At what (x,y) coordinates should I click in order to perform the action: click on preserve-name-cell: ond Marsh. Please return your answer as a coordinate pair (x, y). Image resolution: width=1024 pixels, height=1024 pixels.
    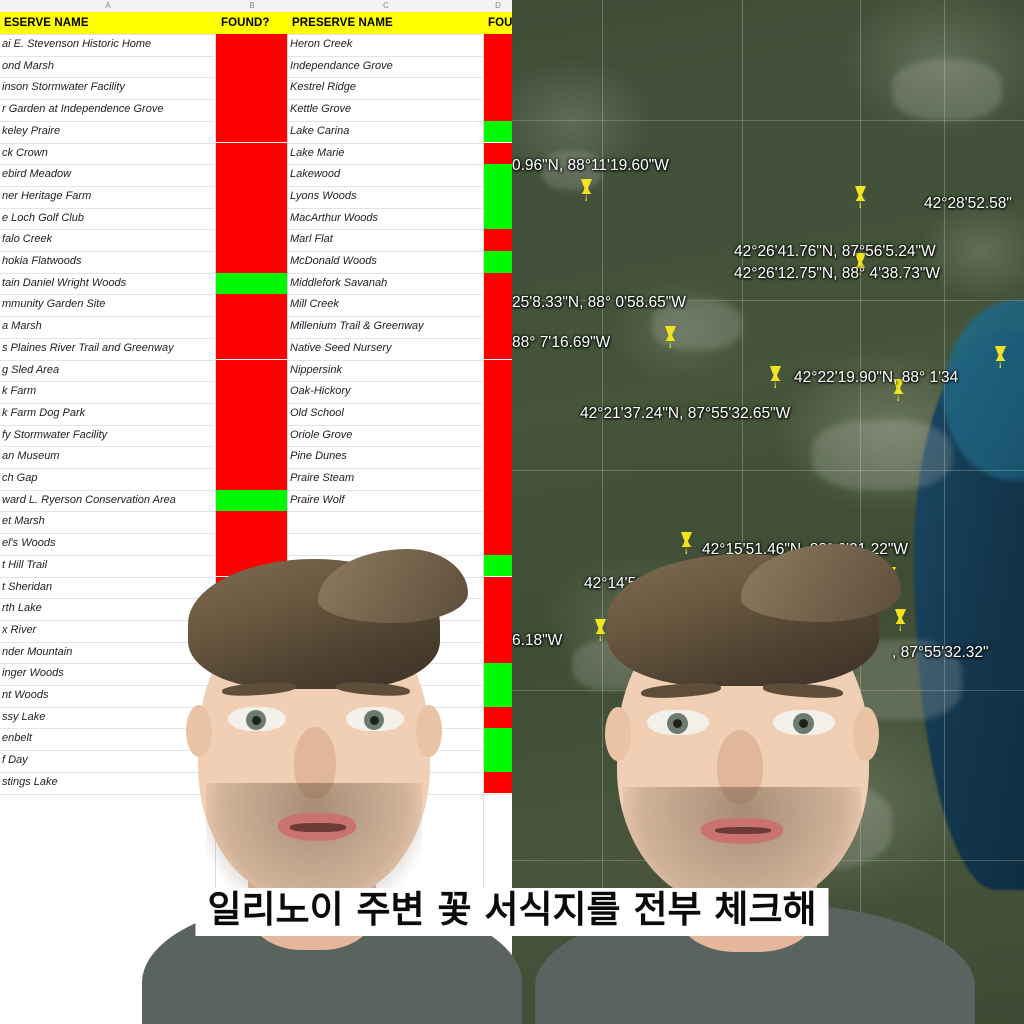
    Looking at the image, I should click on (108, 67).